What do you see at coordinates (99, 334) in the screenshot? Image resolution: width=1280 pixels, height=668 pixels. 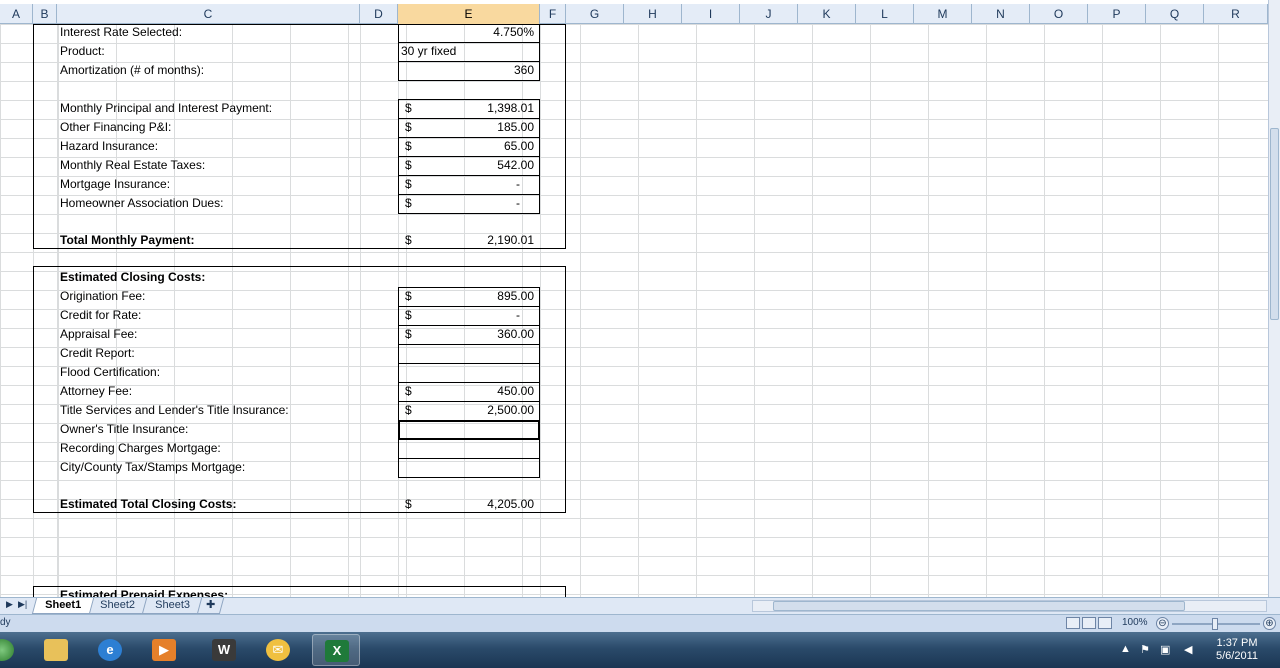 I see `appraisal-fee-label: Appraisal Fee:` at bounding box center [99, 334].